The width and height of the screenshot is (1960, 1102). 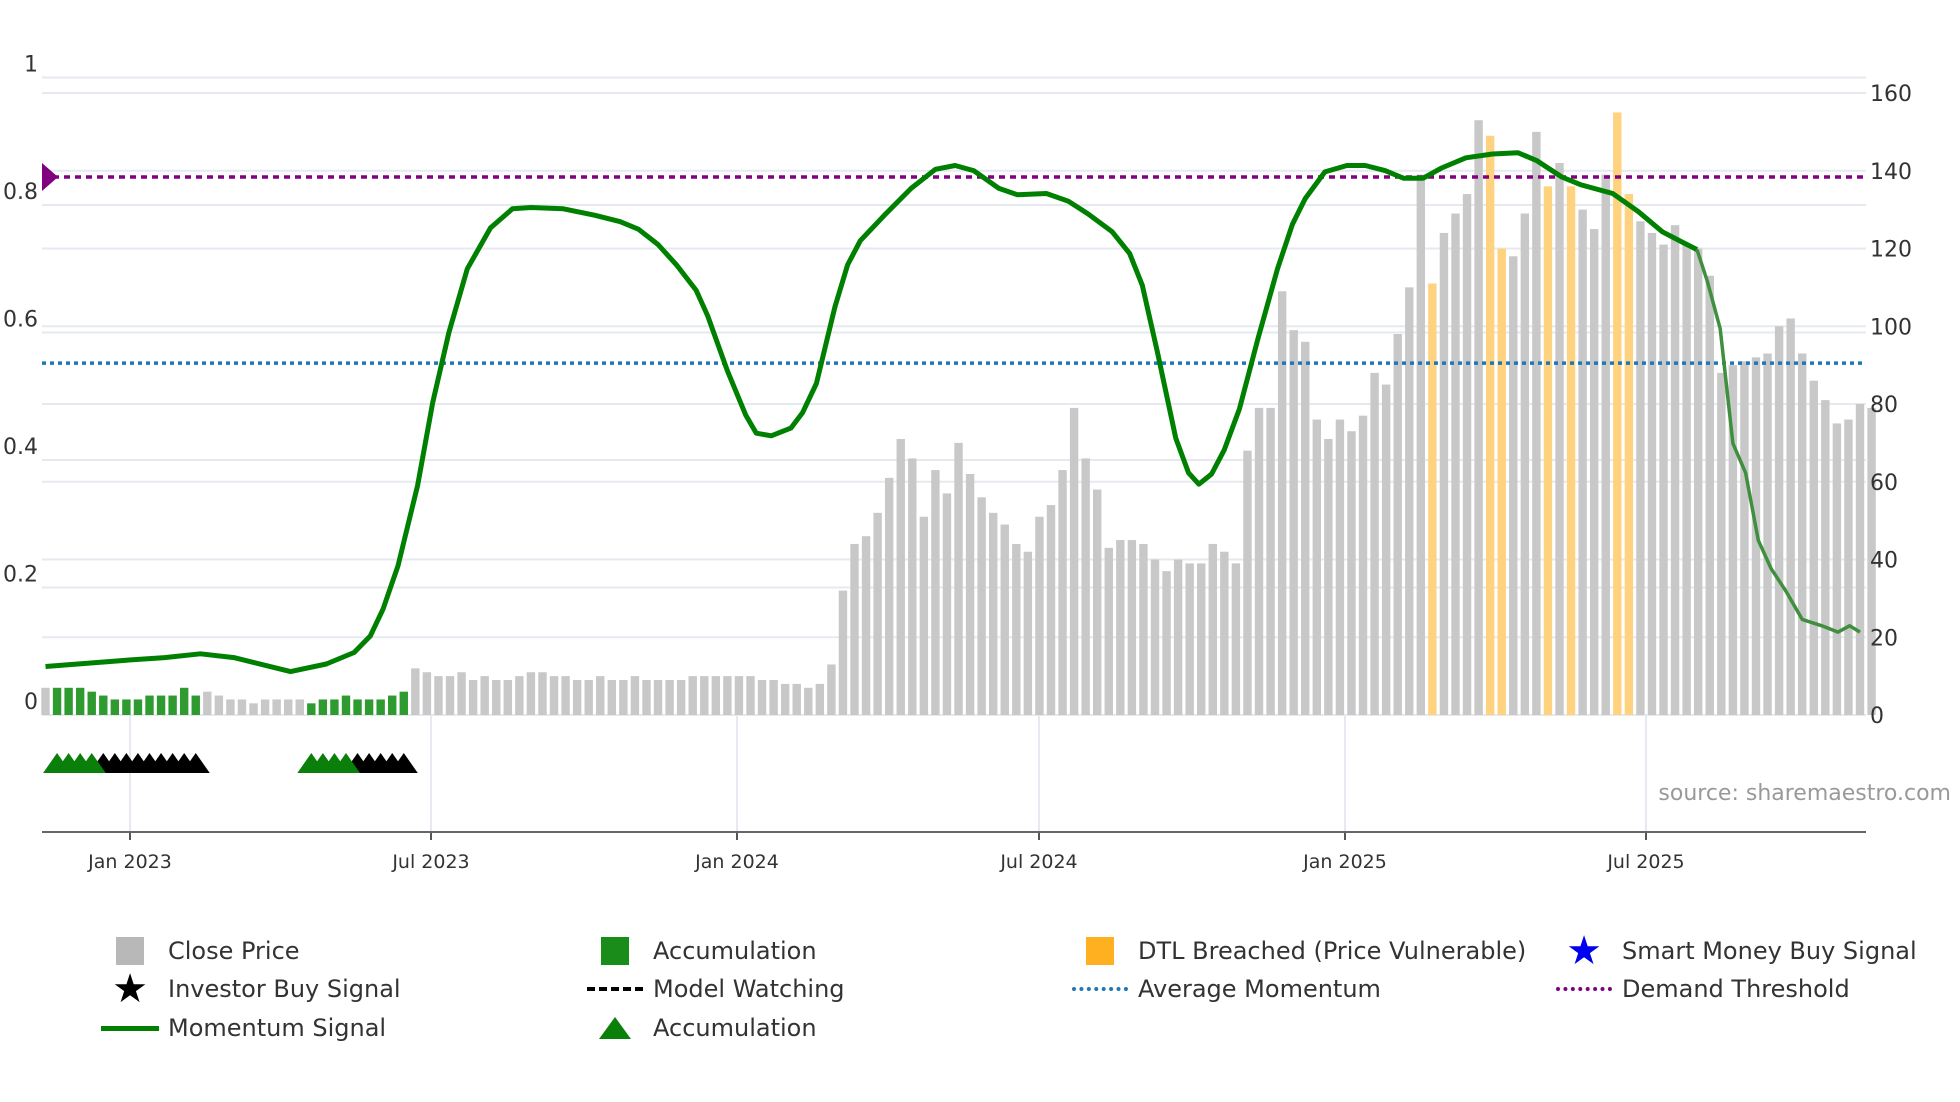 I want to click on legend-close-price: Close Price, so click(x=200, y=951).